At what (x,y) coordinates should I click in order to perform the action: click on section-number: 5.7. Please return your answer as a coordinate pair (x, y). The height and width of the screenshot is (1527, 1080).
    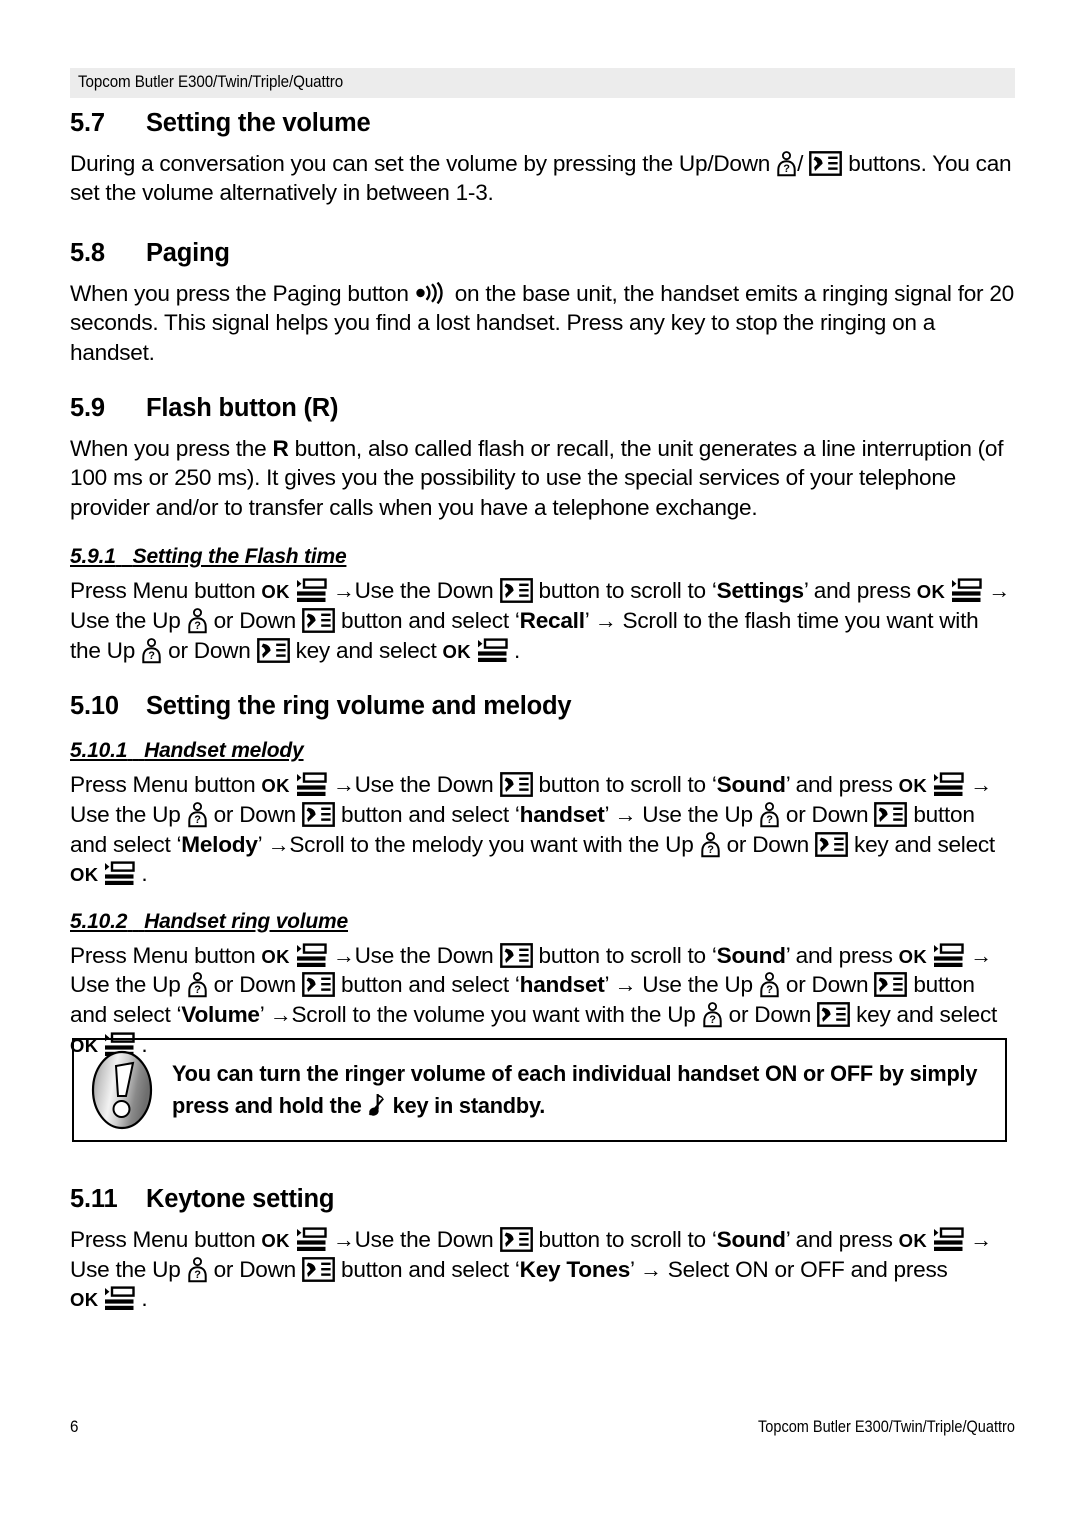
    Looking at the image, I should click on (87, 123).